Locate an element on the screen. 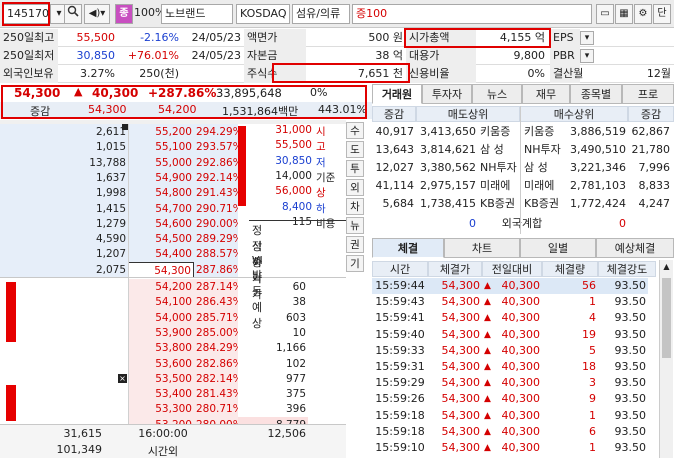  broker-sell-name: 키움증 is located at coordinates (500, 132).